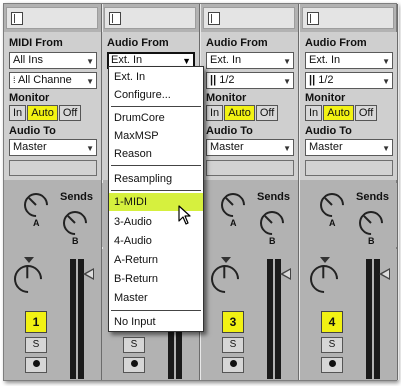 This screenshot has height=386, width=401. Describe the element at coordinates (156, 106) in the screenshot. I see `menu-separator` at that location.